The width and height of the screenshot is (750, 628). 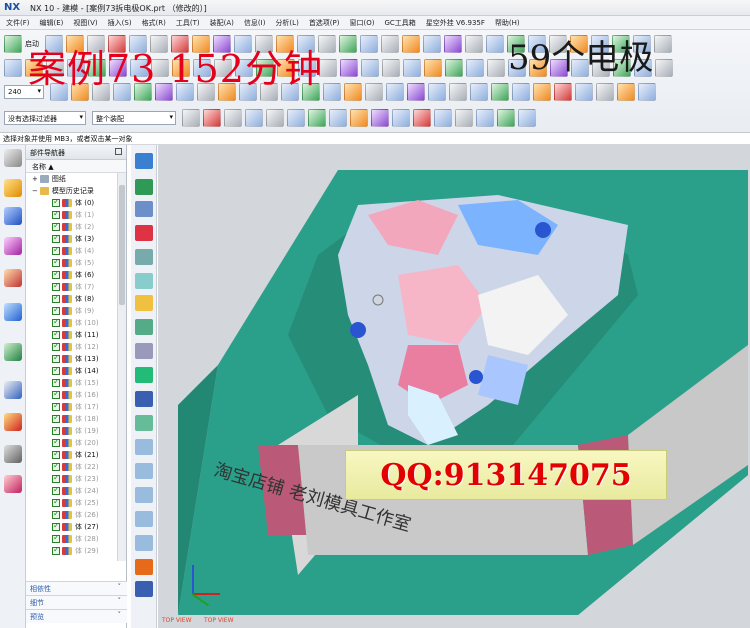 What do you see at coordinates (349, 68) in the screenshot?
I see `pattern-icon` at bounding box center [349, 68].